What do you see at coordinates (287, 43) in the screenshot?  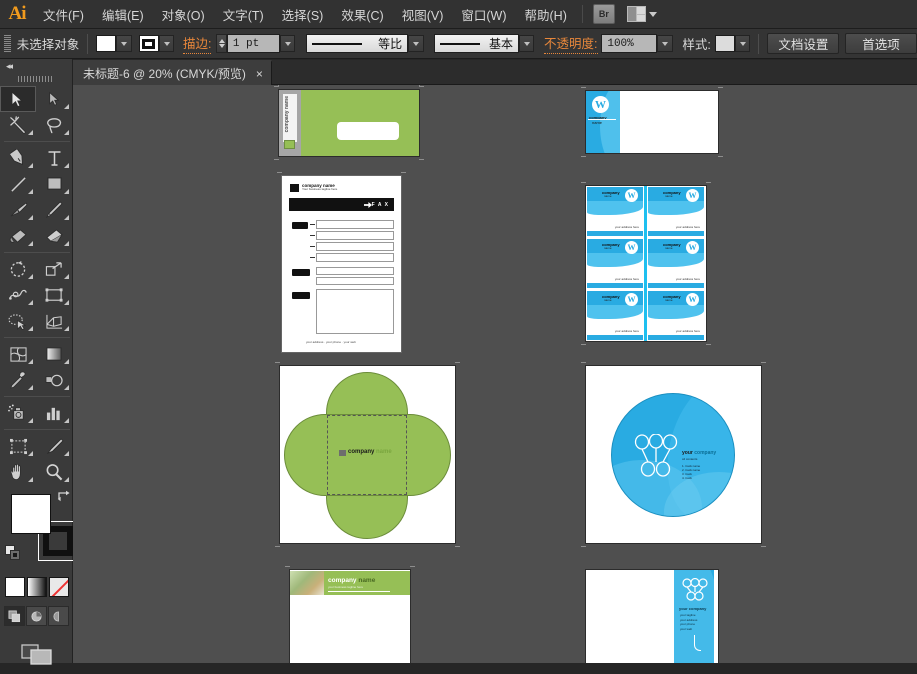 I see `stroke-weight-dropdown` at bounding box center [287, 43].